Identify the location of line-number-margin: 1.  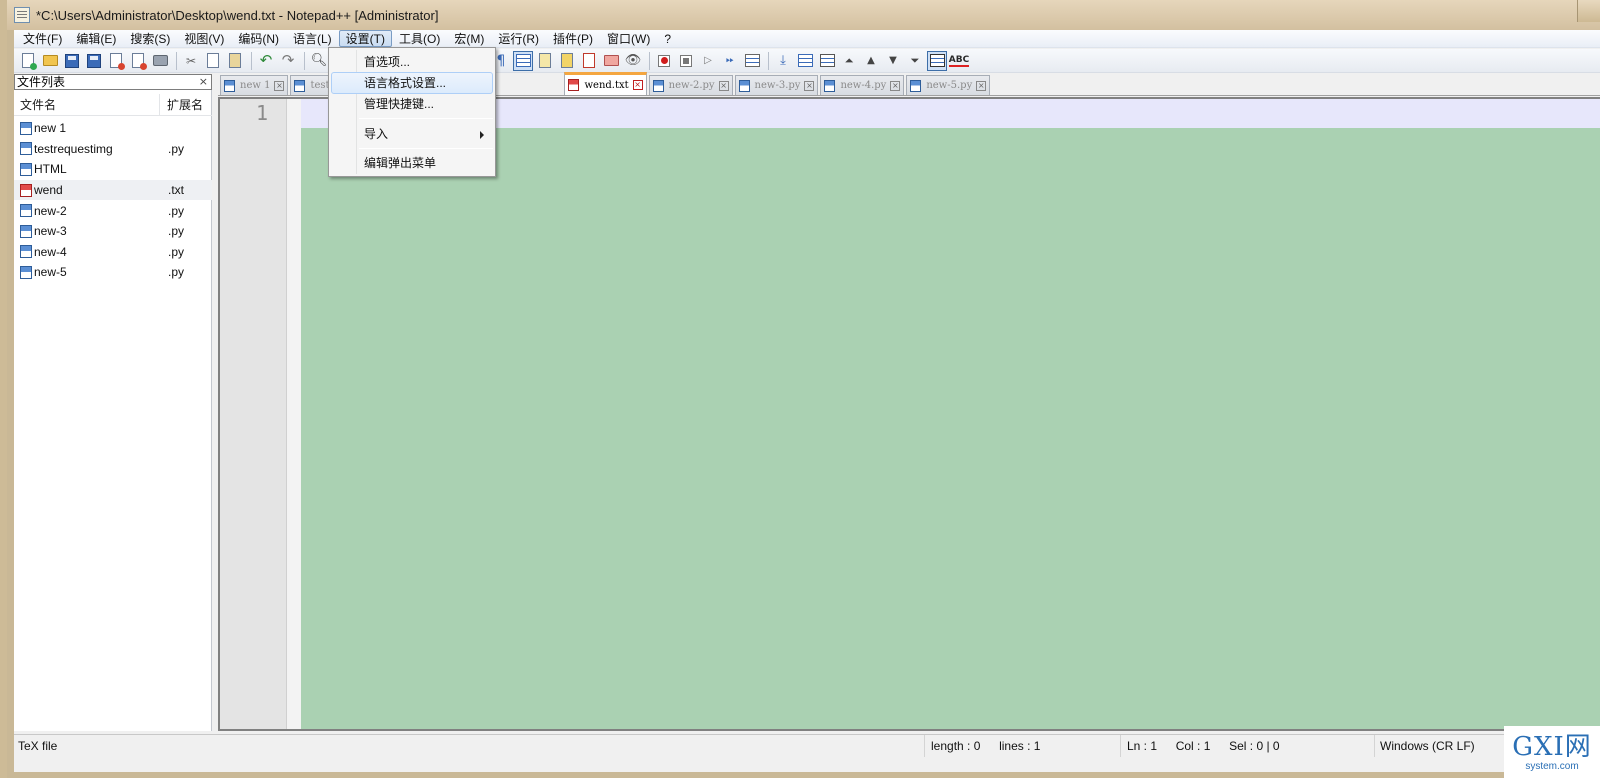
(253, 414).